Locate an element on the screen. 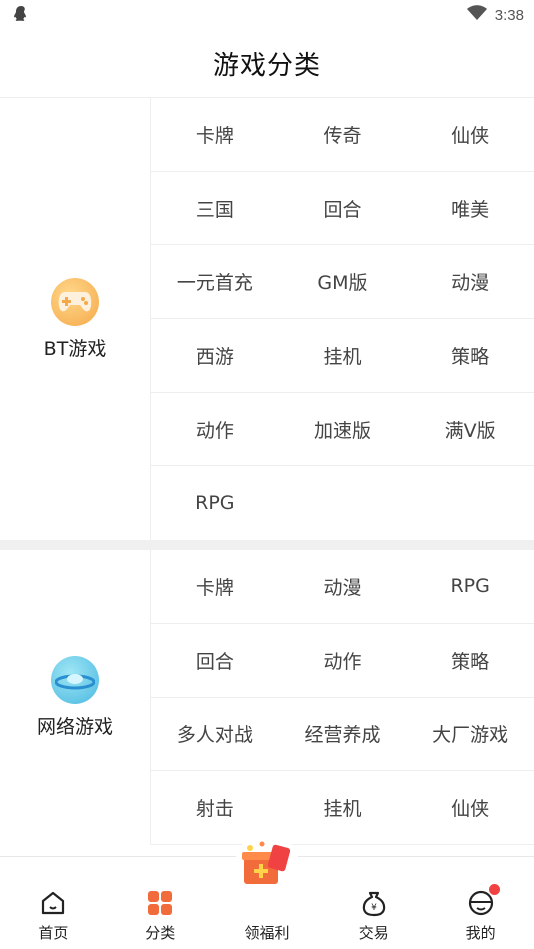  nav-label: 分类 is located at coordinates (160, 933).